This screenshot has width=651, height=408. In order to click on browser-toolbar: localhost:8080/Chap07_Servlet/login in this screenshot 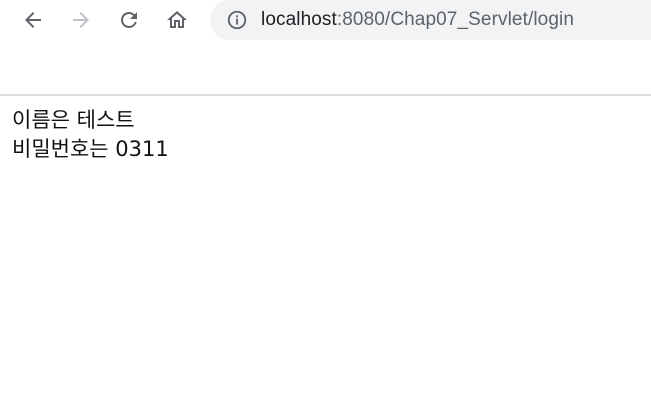, I will do `click(325, 20)`.